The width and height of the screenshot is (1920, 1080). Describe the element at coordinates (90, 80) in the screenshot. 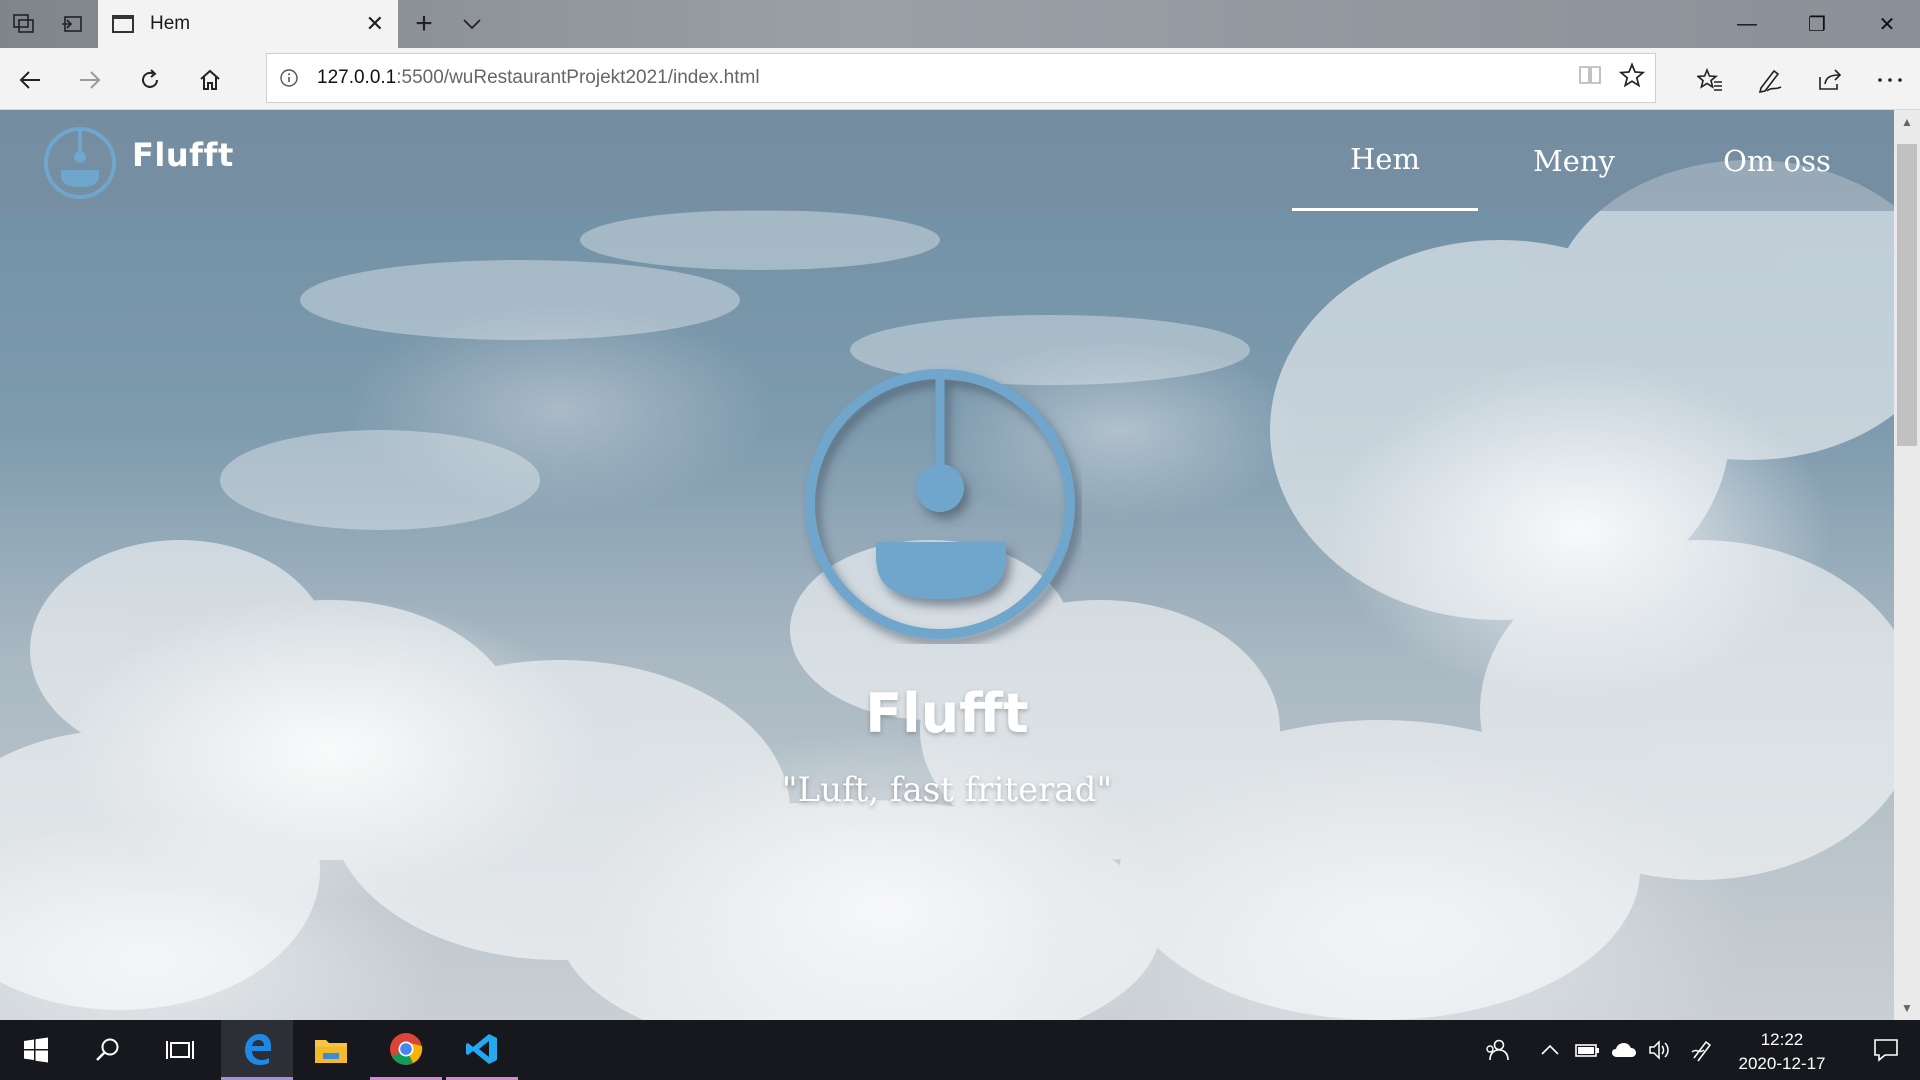

I see `forward-arrow-icon` at that location.